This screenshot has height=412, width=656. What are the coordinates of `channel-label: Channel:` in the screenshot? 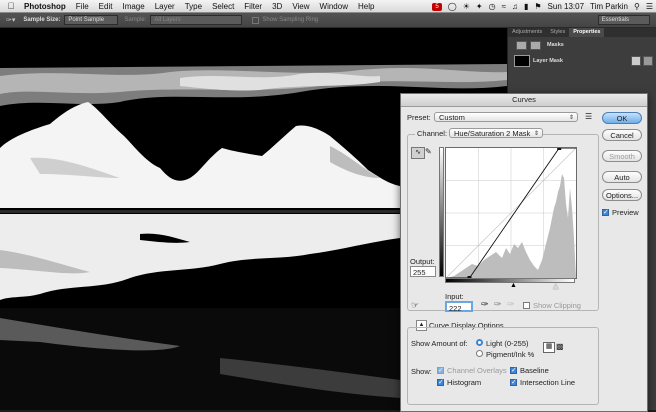 It's located at (432, 133).